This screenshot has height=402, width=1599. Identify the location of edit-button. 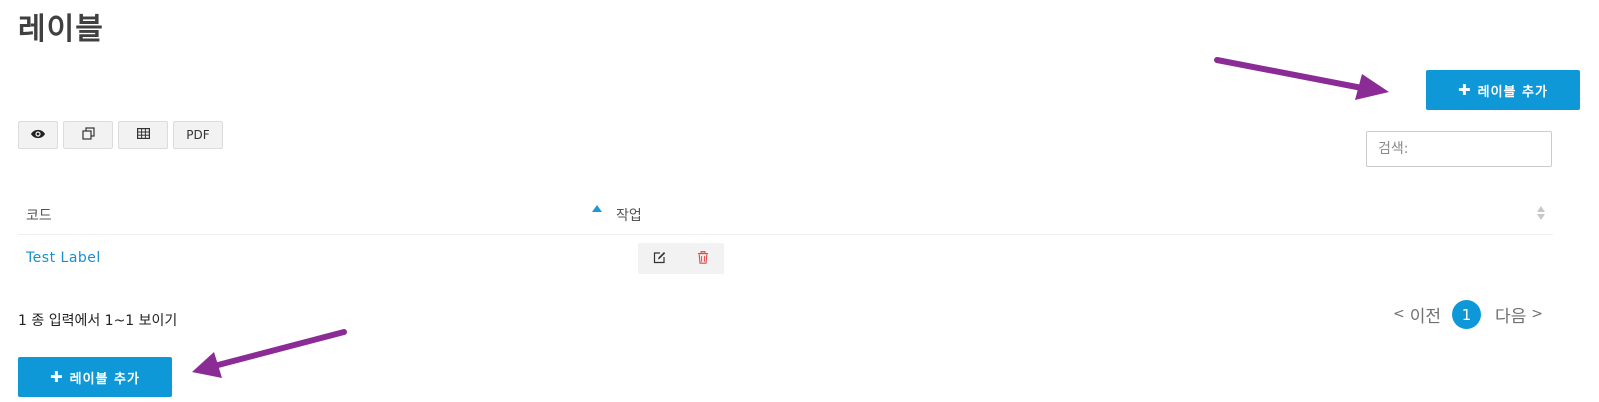
(659, 258).